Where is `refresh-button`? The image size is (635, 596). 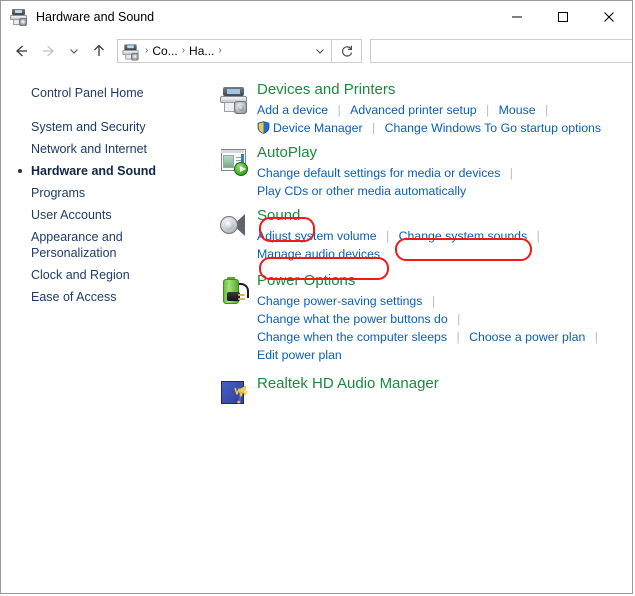
refresh-button is located at coordinates (347, 51).